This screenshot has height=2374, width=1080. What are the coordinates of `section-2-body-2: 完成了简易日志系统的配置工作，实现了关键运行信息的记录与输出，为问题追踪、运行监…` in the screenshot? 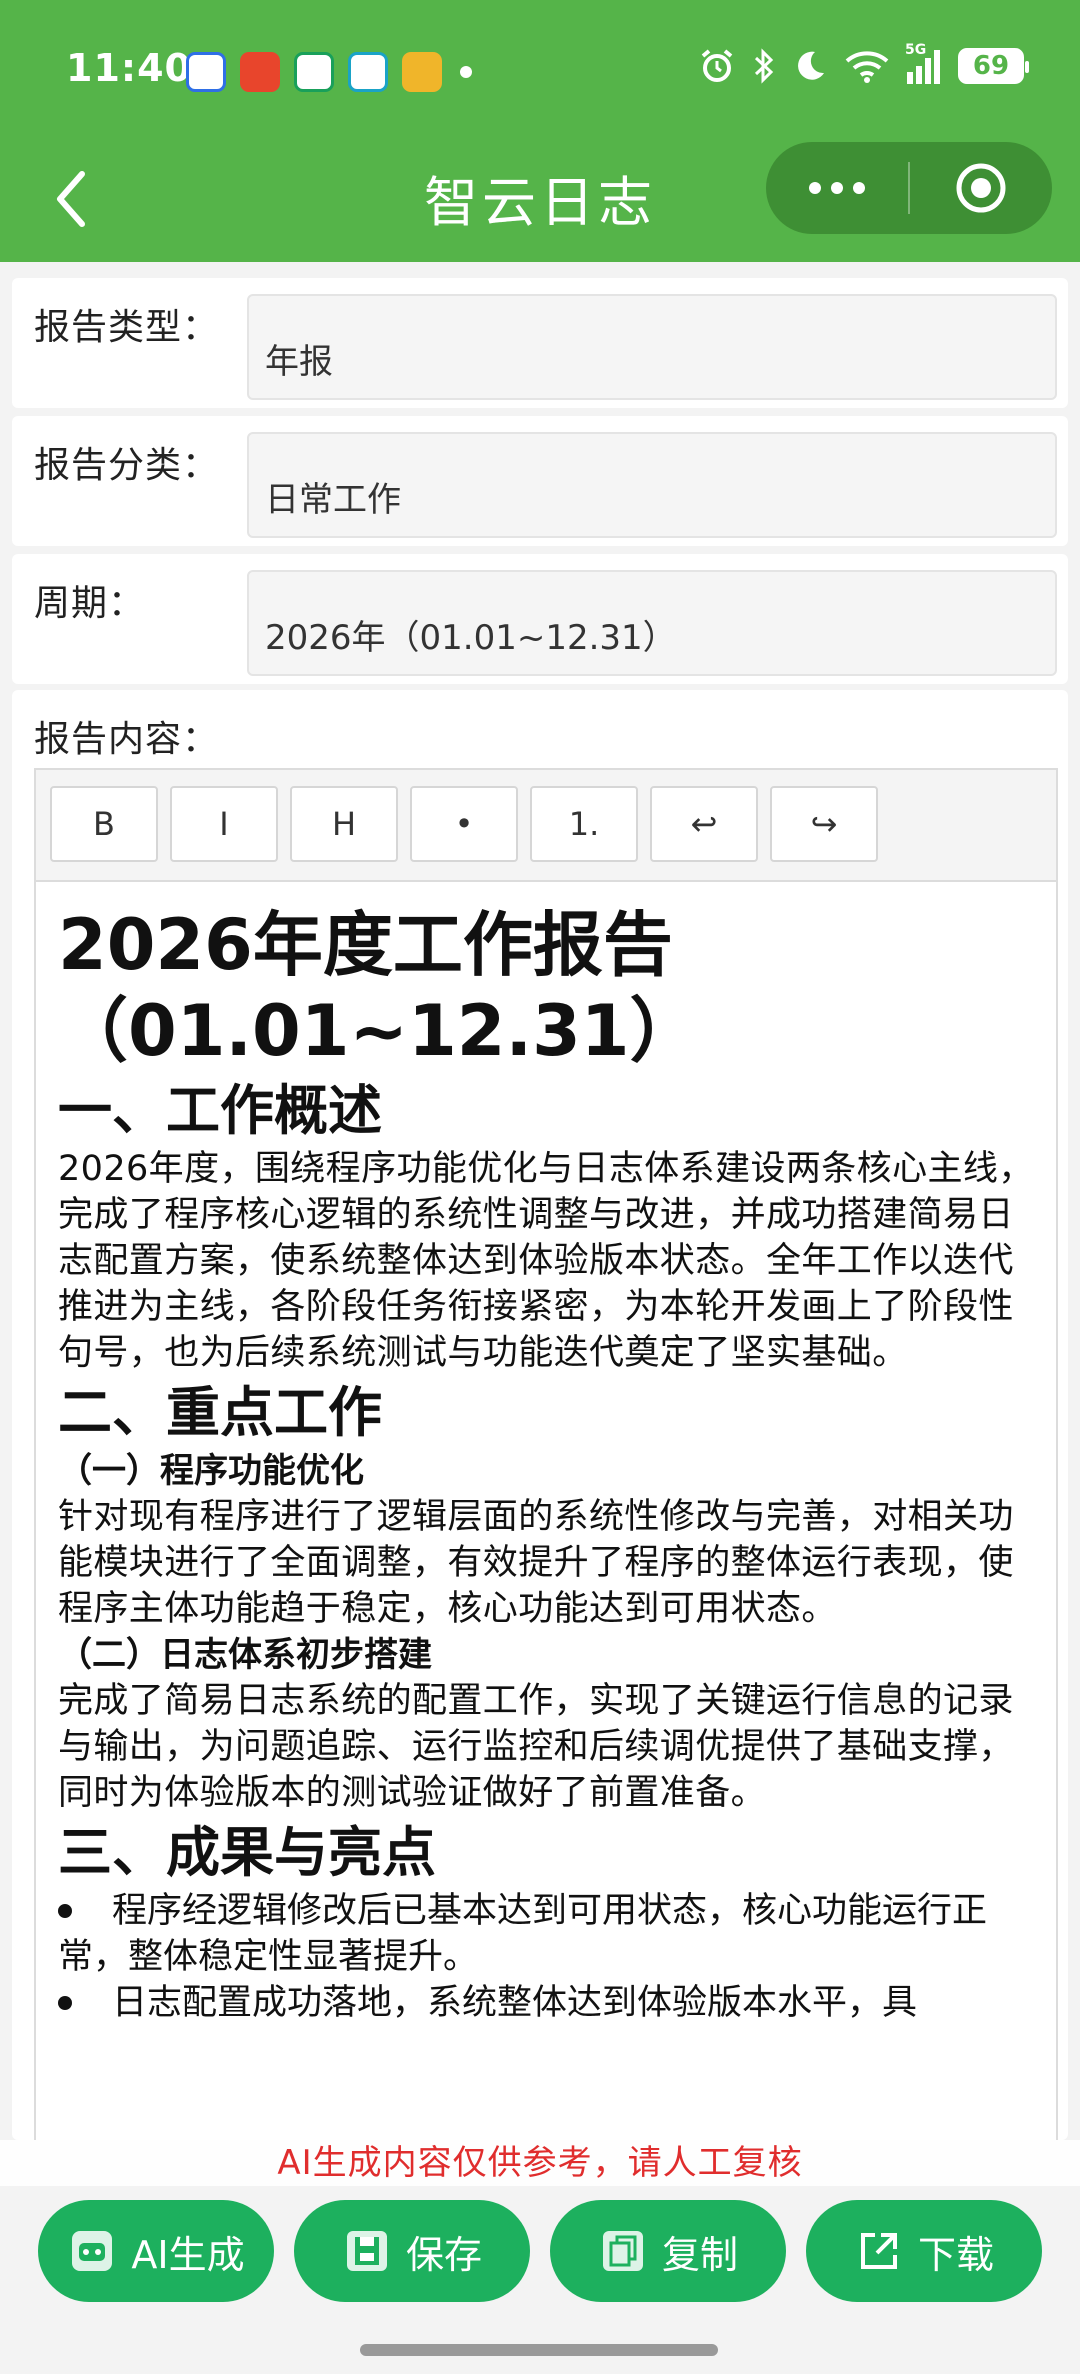 It's located at (536, 1747).